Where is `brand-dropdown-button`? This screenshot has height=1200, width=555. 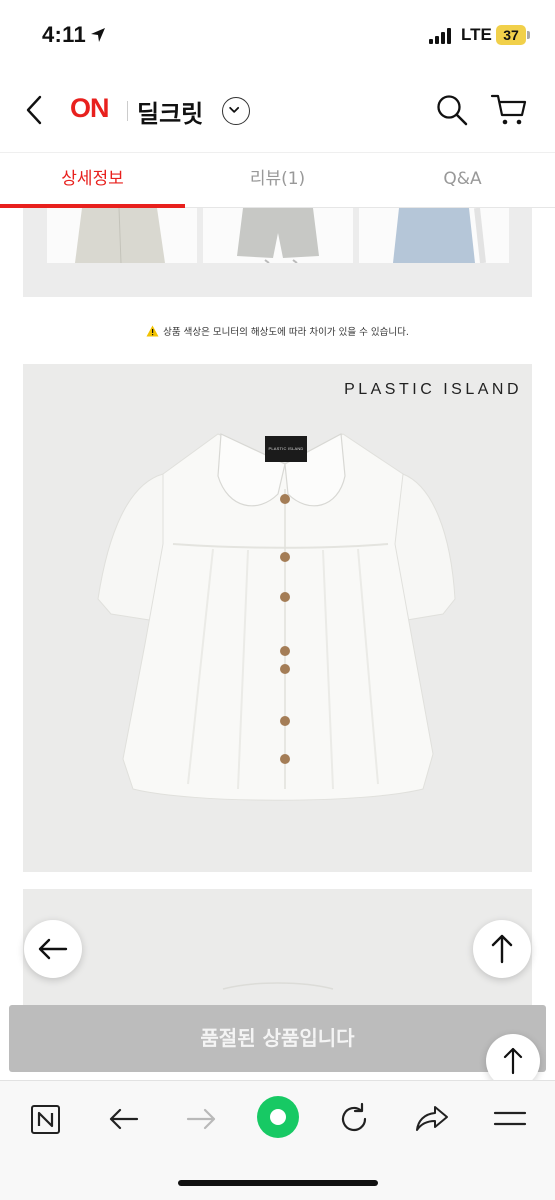 brand-dropdown-button is located at coordinates (236, 111).